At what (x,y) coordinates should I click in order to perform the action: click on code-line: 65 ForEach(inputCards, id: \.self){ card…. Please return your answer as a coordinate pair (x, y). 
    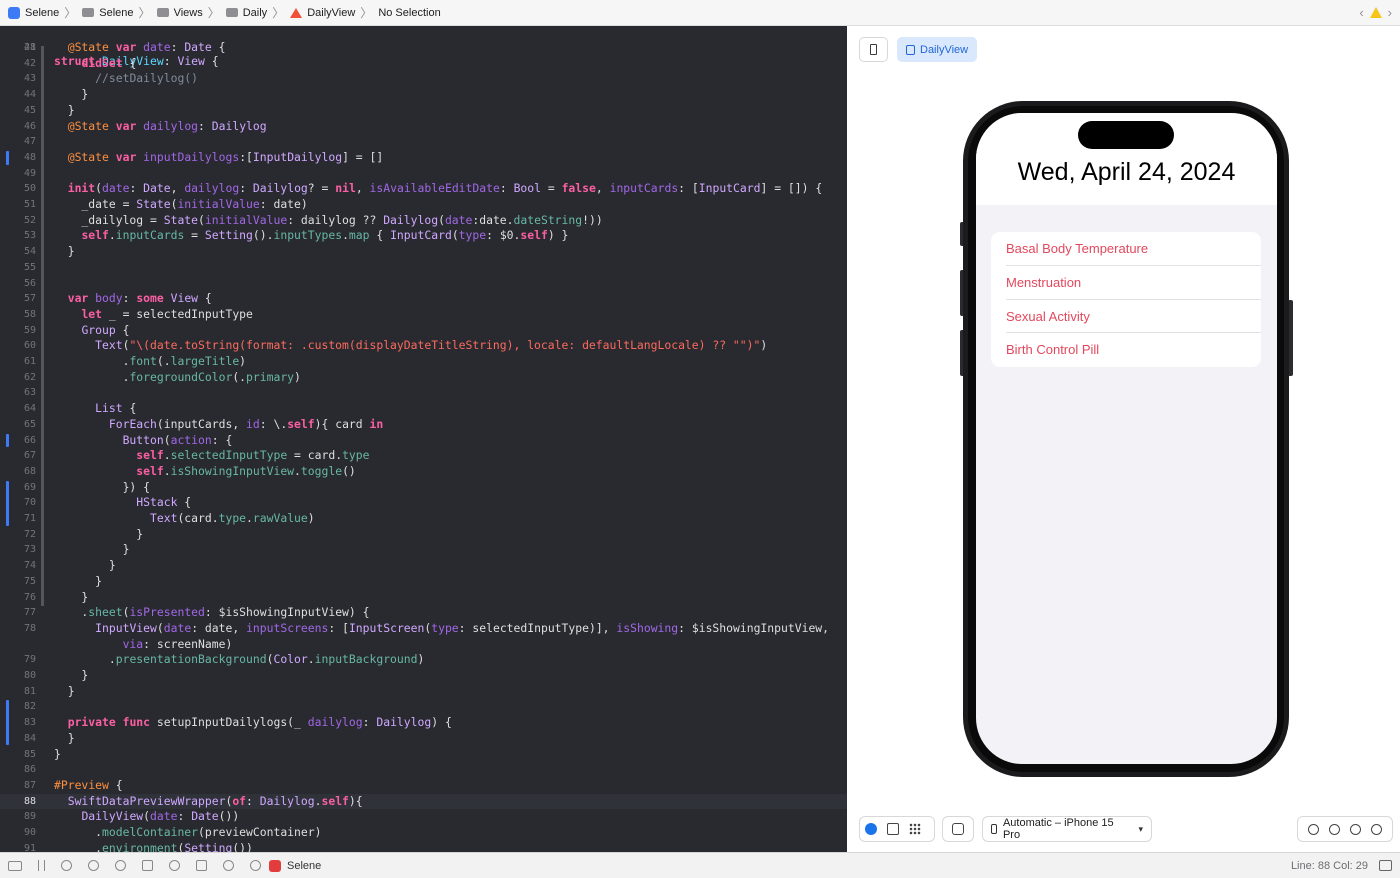
    Looking at the image, I should click on (423, 425).